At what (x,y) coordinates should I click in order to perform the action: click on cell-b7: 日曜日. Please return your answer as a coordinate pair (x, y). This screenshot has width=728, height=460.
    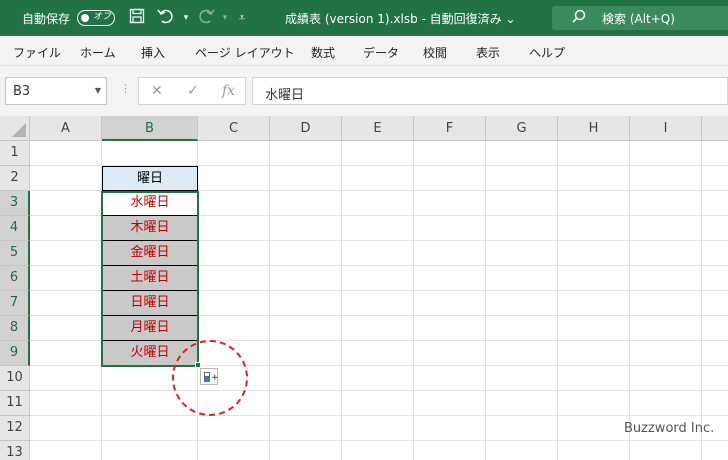
    Looking at the image, I should click on (150, 303).